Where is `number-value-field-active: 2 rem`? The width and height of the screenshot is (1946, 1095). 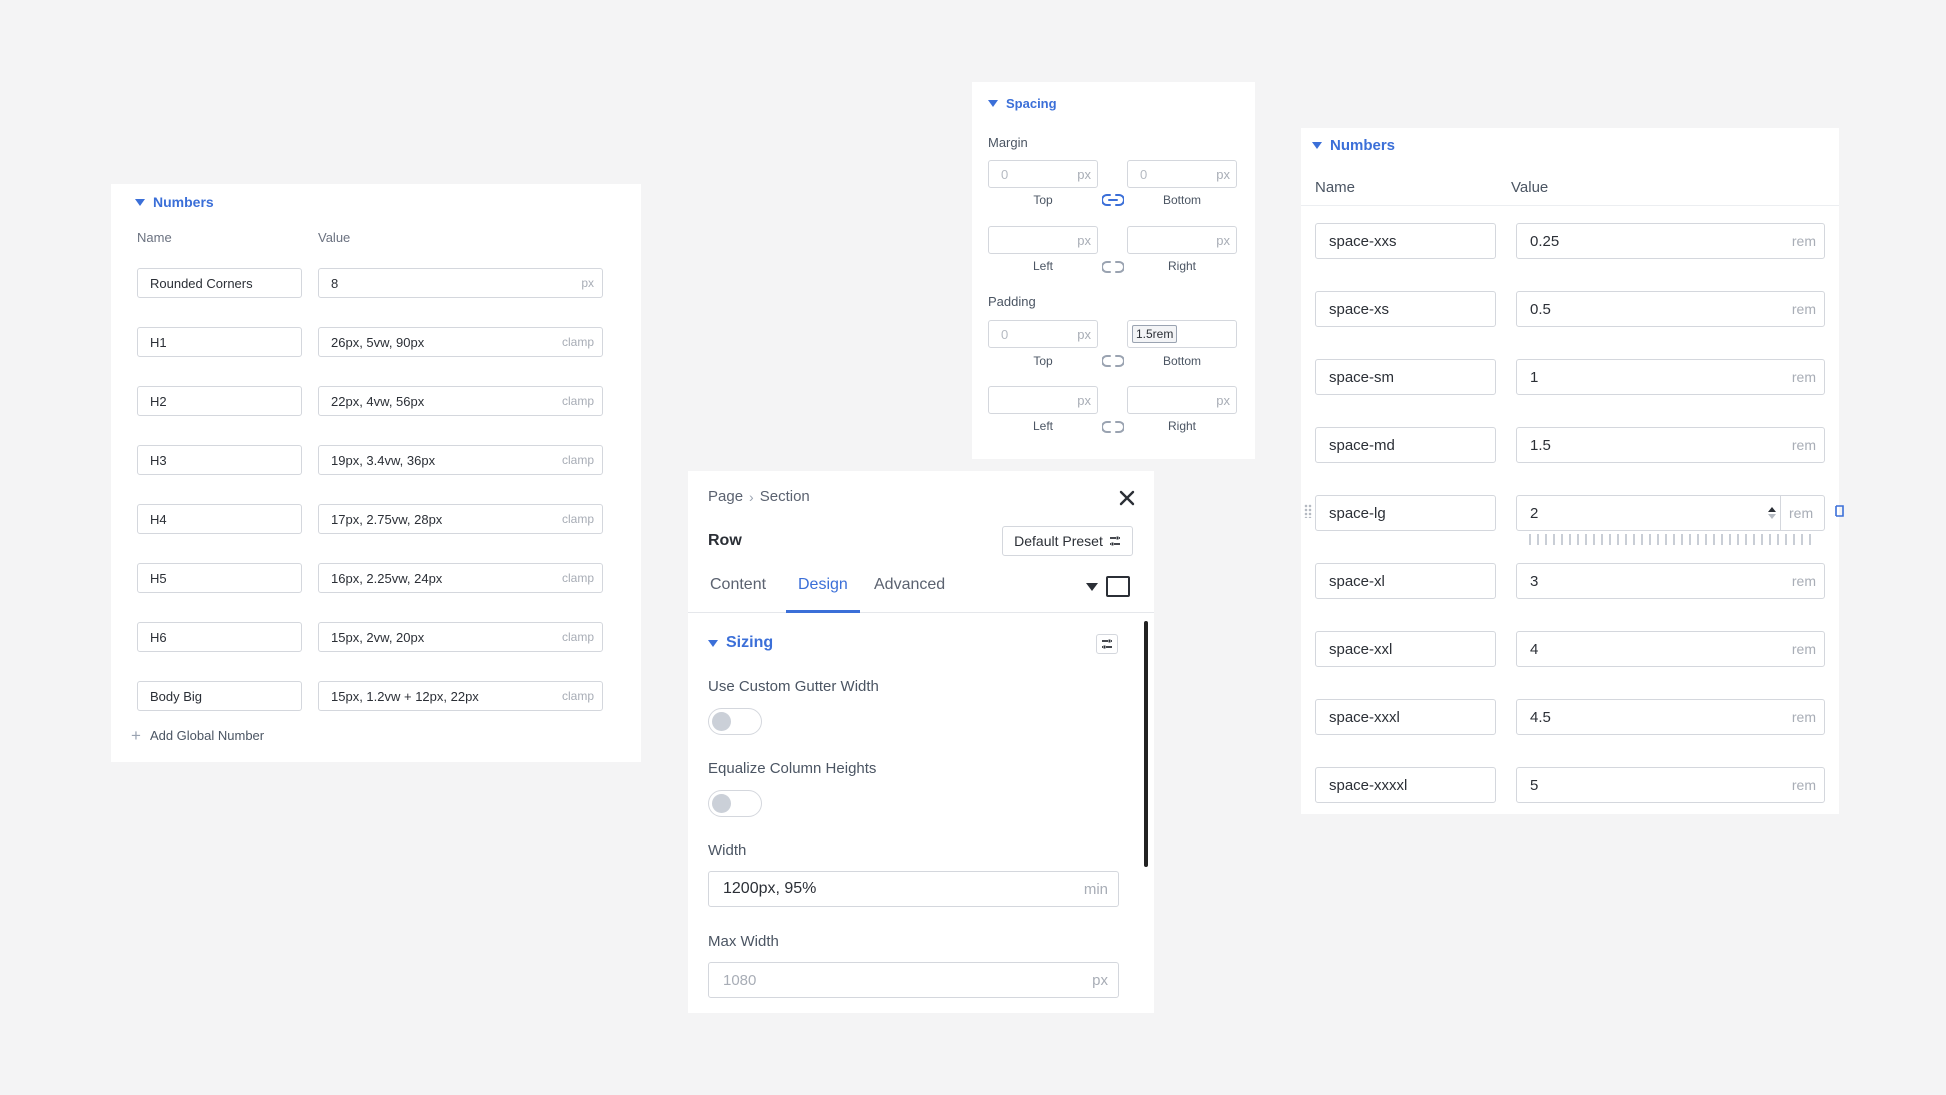
number-value-field-active: 2 rem is located at coordinates (1670, 513).